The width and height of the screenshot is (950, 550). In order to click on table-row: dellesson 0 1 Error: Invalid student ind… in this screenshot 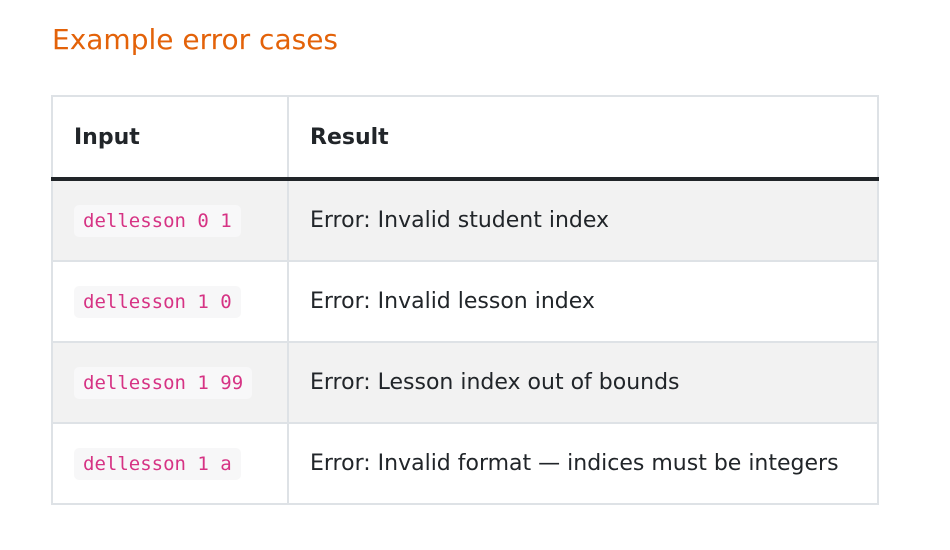, I will do `click(465, 220)`.